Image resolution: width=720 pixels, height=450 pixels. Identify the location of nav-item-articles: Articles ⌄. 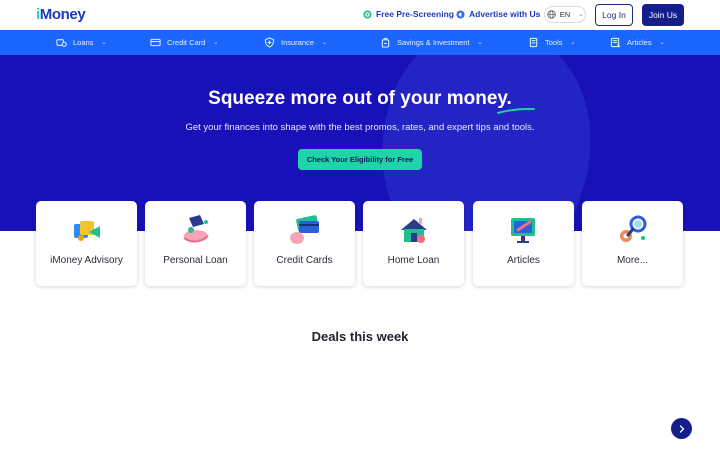
(637, 42).